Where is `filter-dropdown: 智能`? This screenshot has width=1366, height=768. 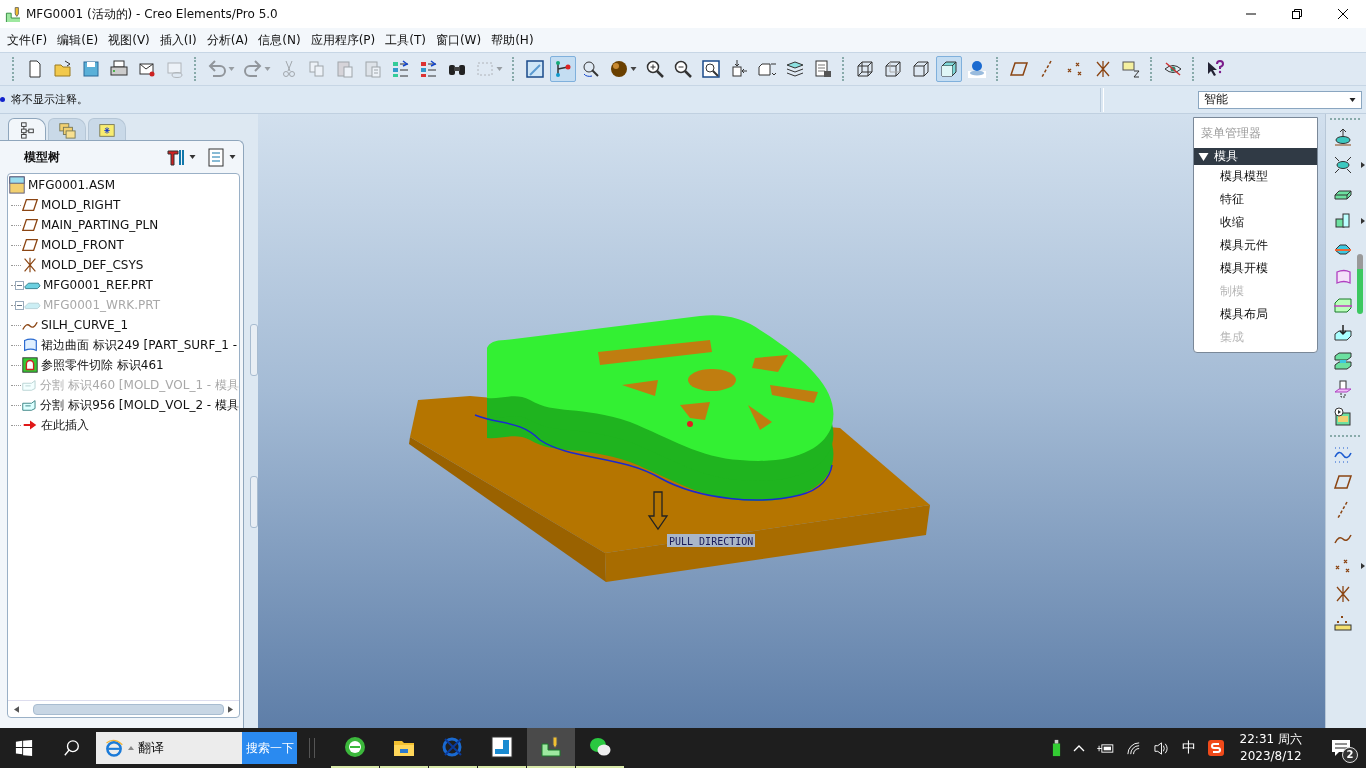
filter-dropdown: 智能 is located at coordinates (1280, 99).